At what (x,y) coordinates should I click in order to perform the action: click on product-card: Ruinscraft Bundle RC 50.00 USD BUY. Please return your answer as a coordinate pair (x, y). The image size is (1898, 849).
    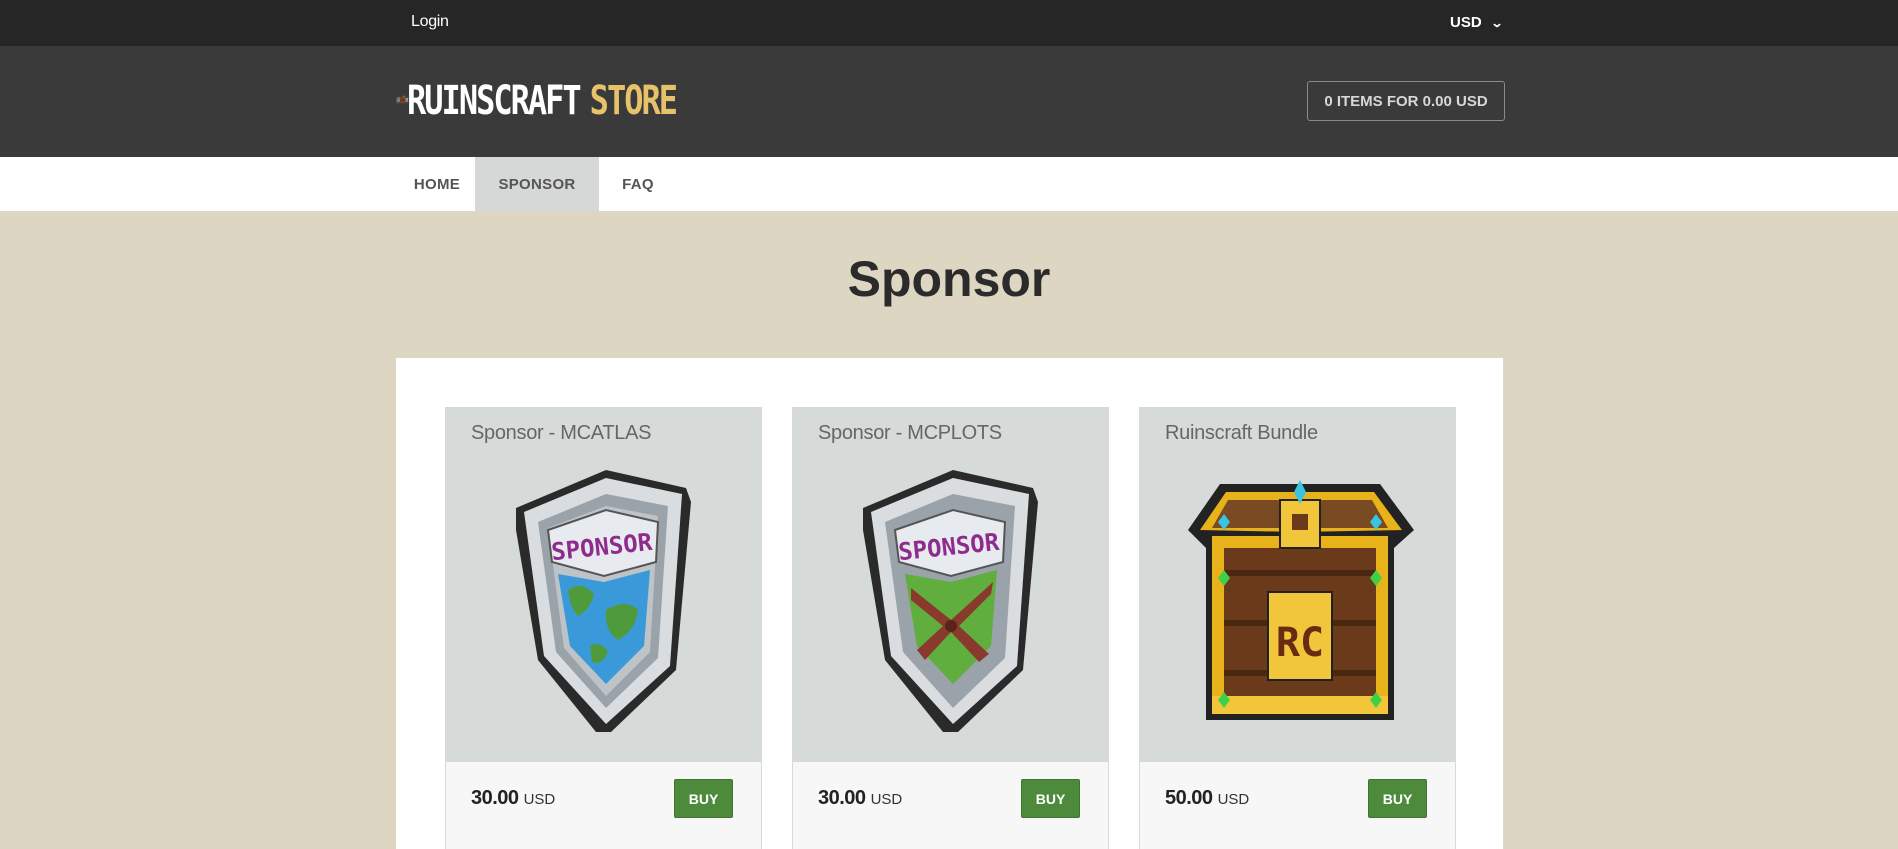
    Looking at the image, I should click on (1297, 628).